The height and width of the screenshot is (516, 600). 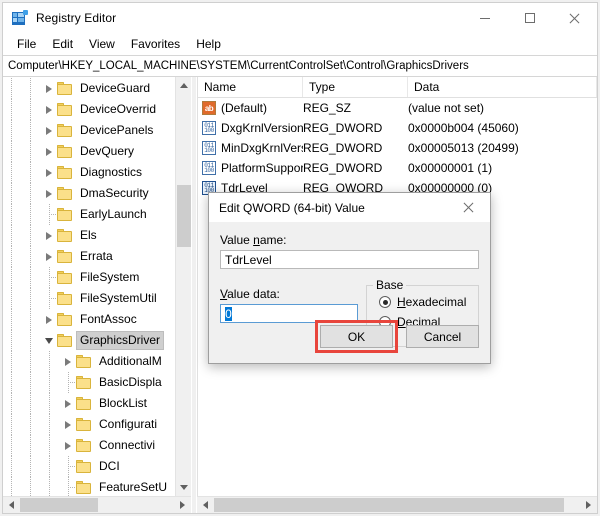 I want to click on values-hscroll-right-button, so click(x=588, y=505).